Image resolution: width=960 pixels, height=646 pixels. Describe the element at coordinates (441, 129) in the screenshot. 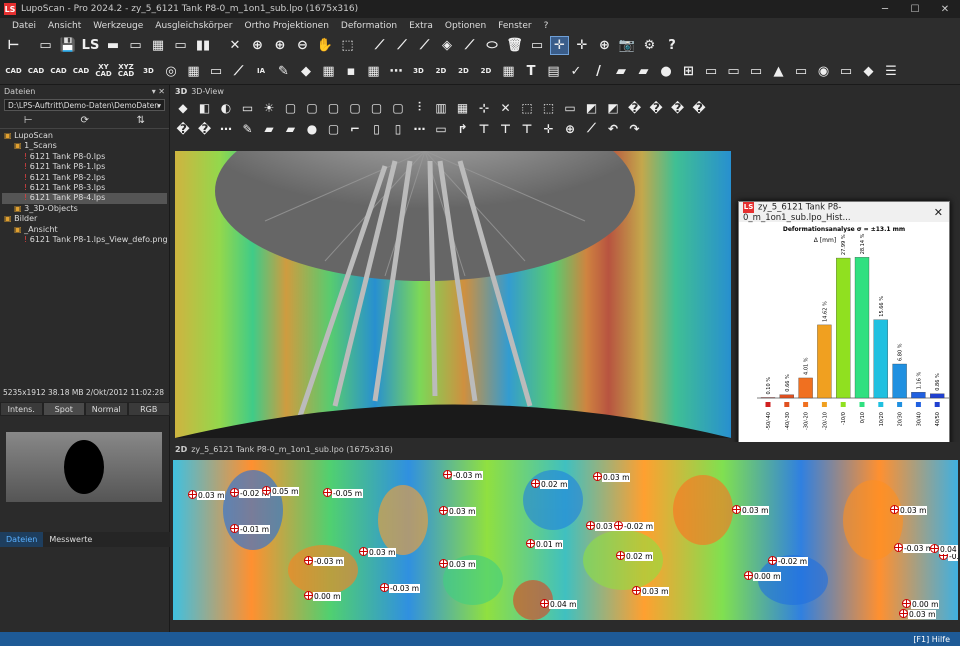

I see `view3d-tool2-12: ▭` at that location.